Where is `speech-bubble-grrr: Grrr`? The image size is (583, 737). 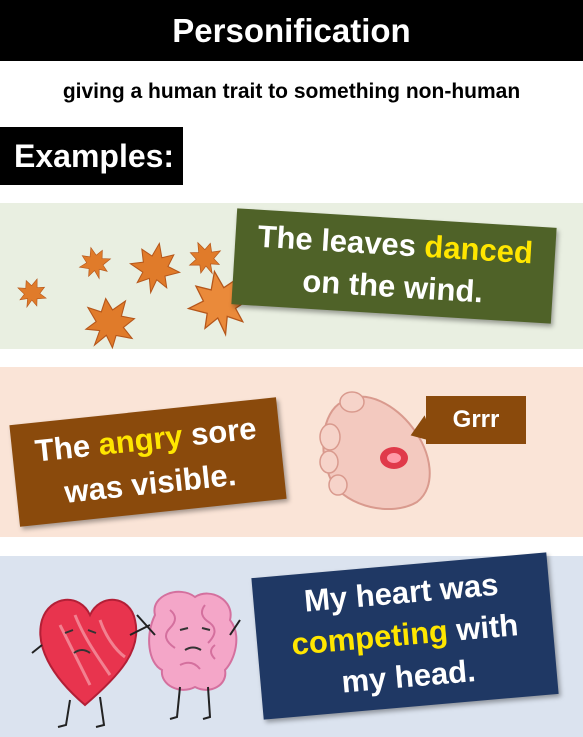 speech-bubble-grrr: Grrr is located at coordinates (476, 420).